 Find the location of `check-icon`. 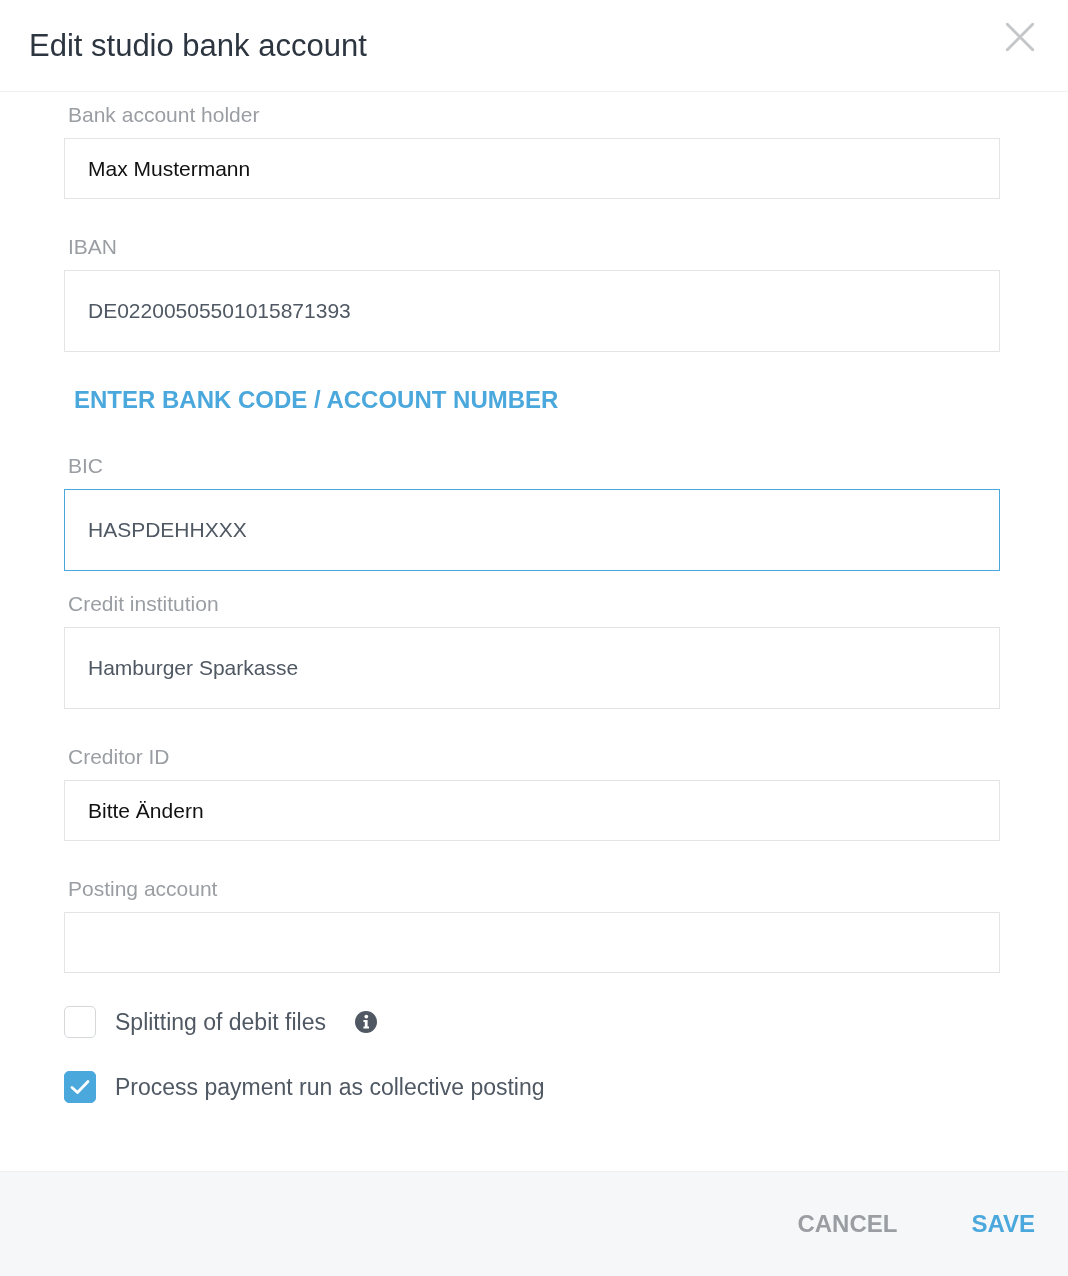

check-icon is located at coordinates (80, 1087).